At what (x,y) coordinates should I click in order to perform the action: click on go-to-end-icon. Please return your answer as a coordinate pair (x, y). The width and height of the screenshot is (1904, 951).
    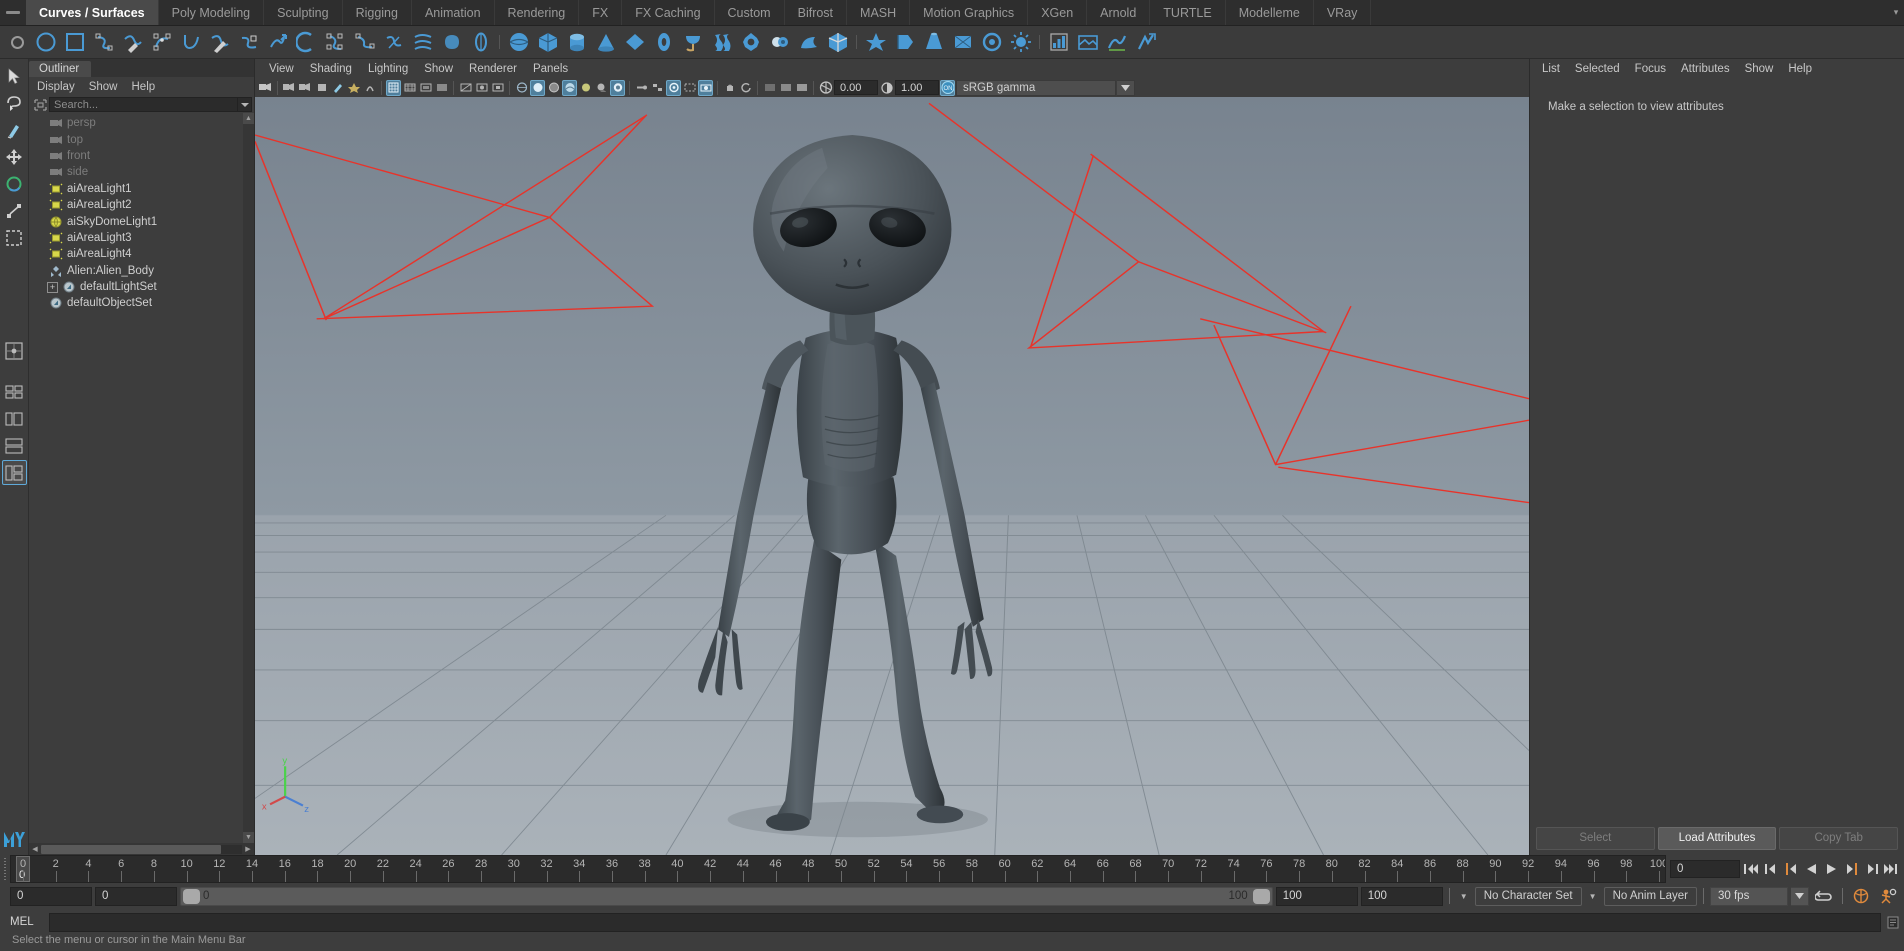
    Looking at the image, I should click on (1891, 869).